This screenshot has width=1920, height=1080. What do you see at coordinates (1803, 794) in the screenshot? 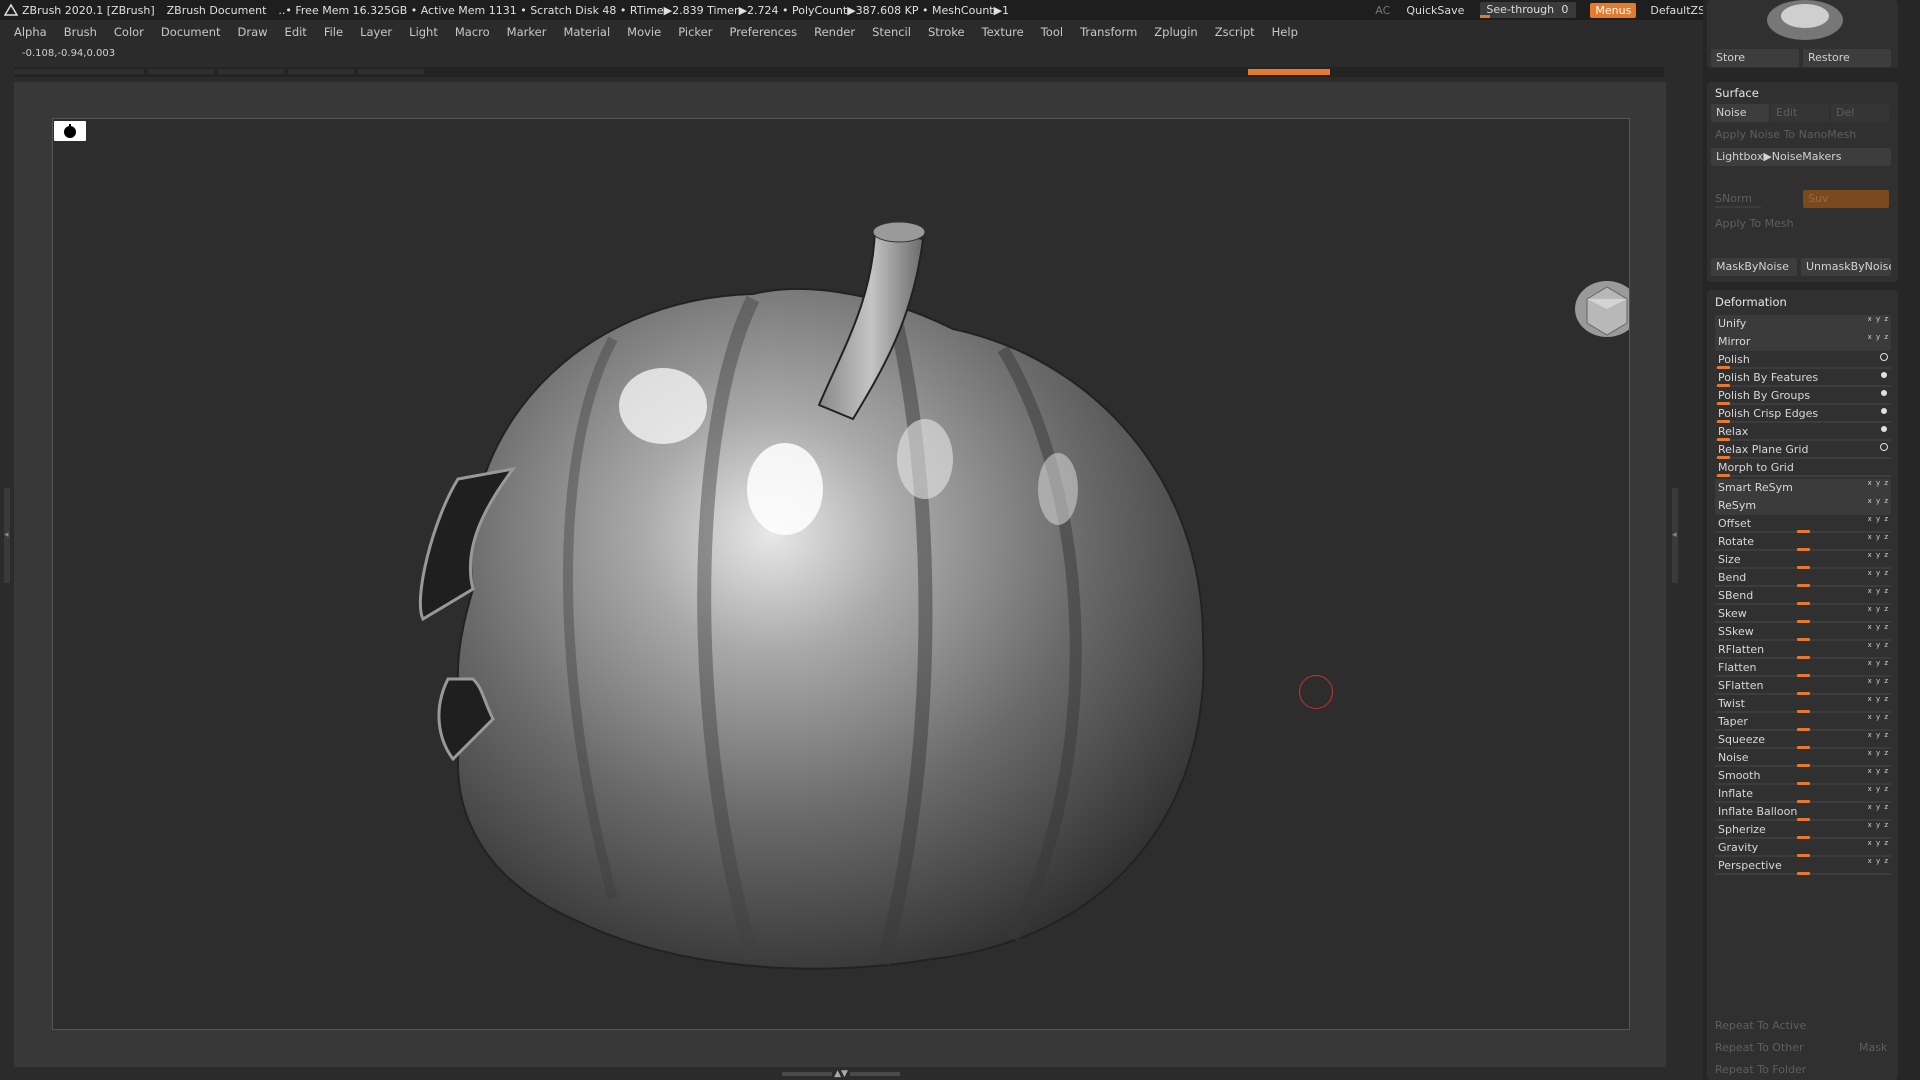
I see `deform-inflate-slider: Inflate x y z` at bounding box center [1803, 794].